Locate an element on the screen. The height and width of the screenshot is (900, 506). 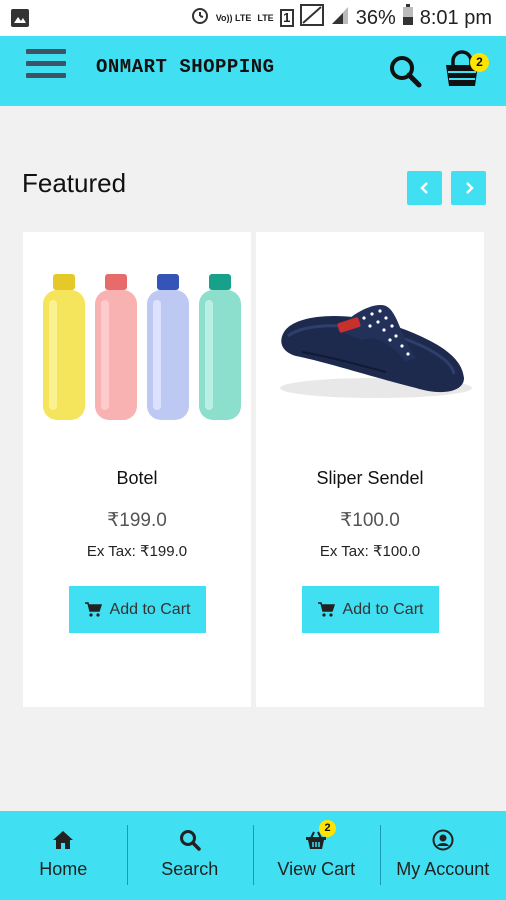
nav-home: Home is located at coordinates (63, 855).